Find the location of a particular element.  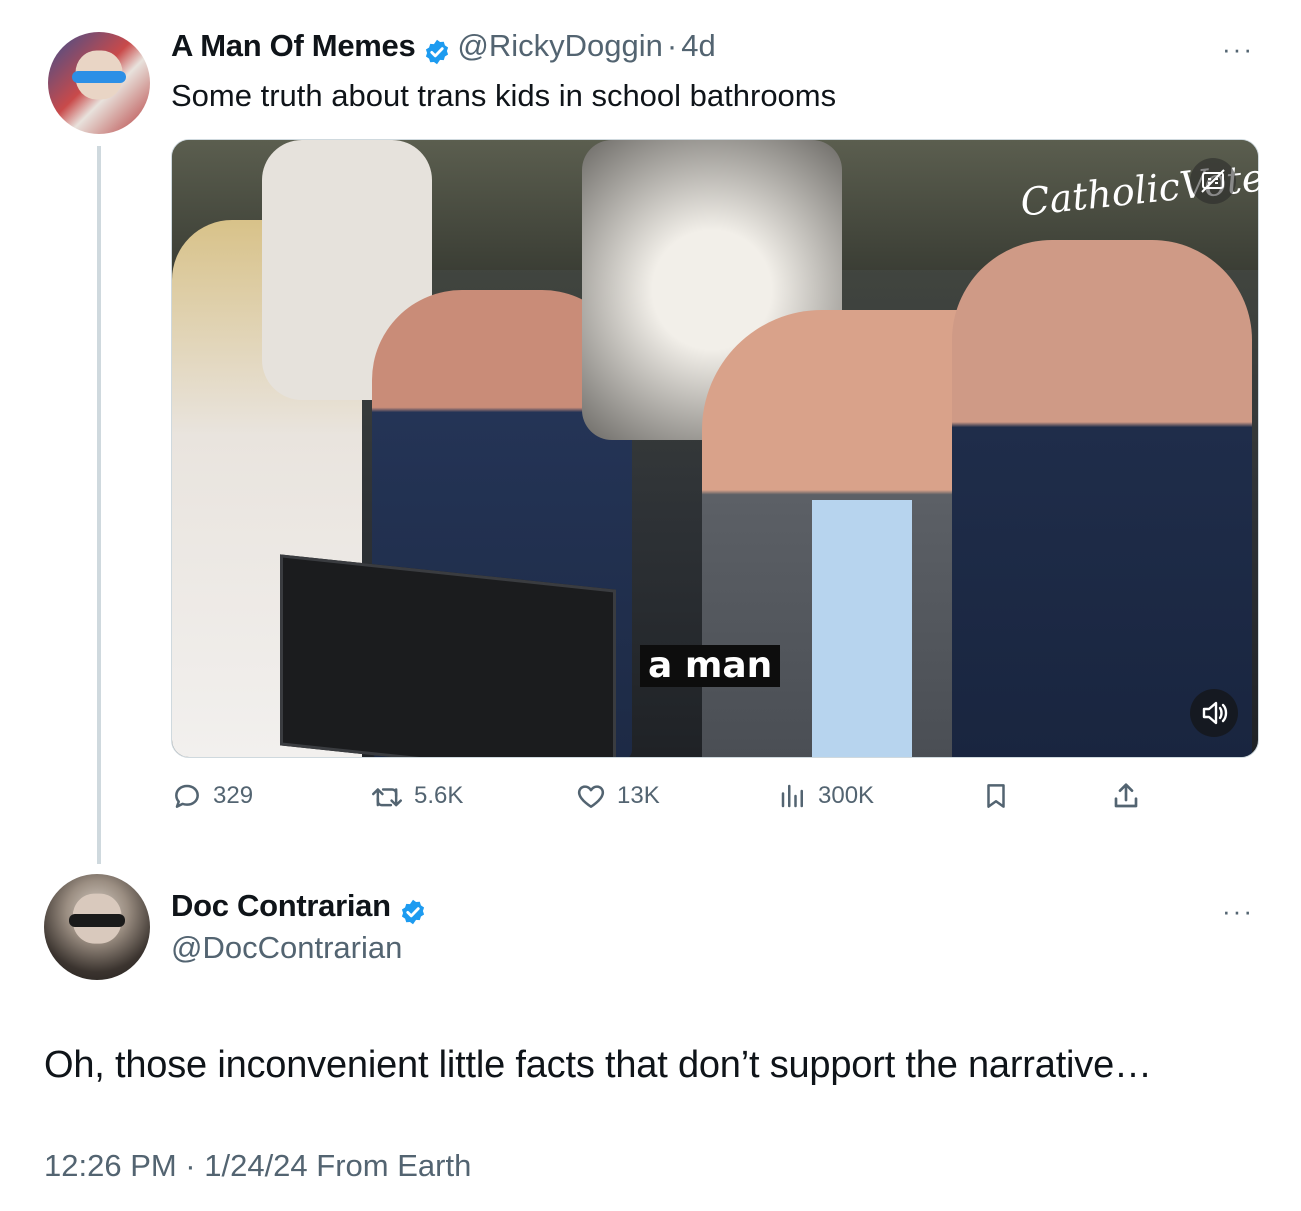

closed-captions-button is located at coordinates (1213, 181).